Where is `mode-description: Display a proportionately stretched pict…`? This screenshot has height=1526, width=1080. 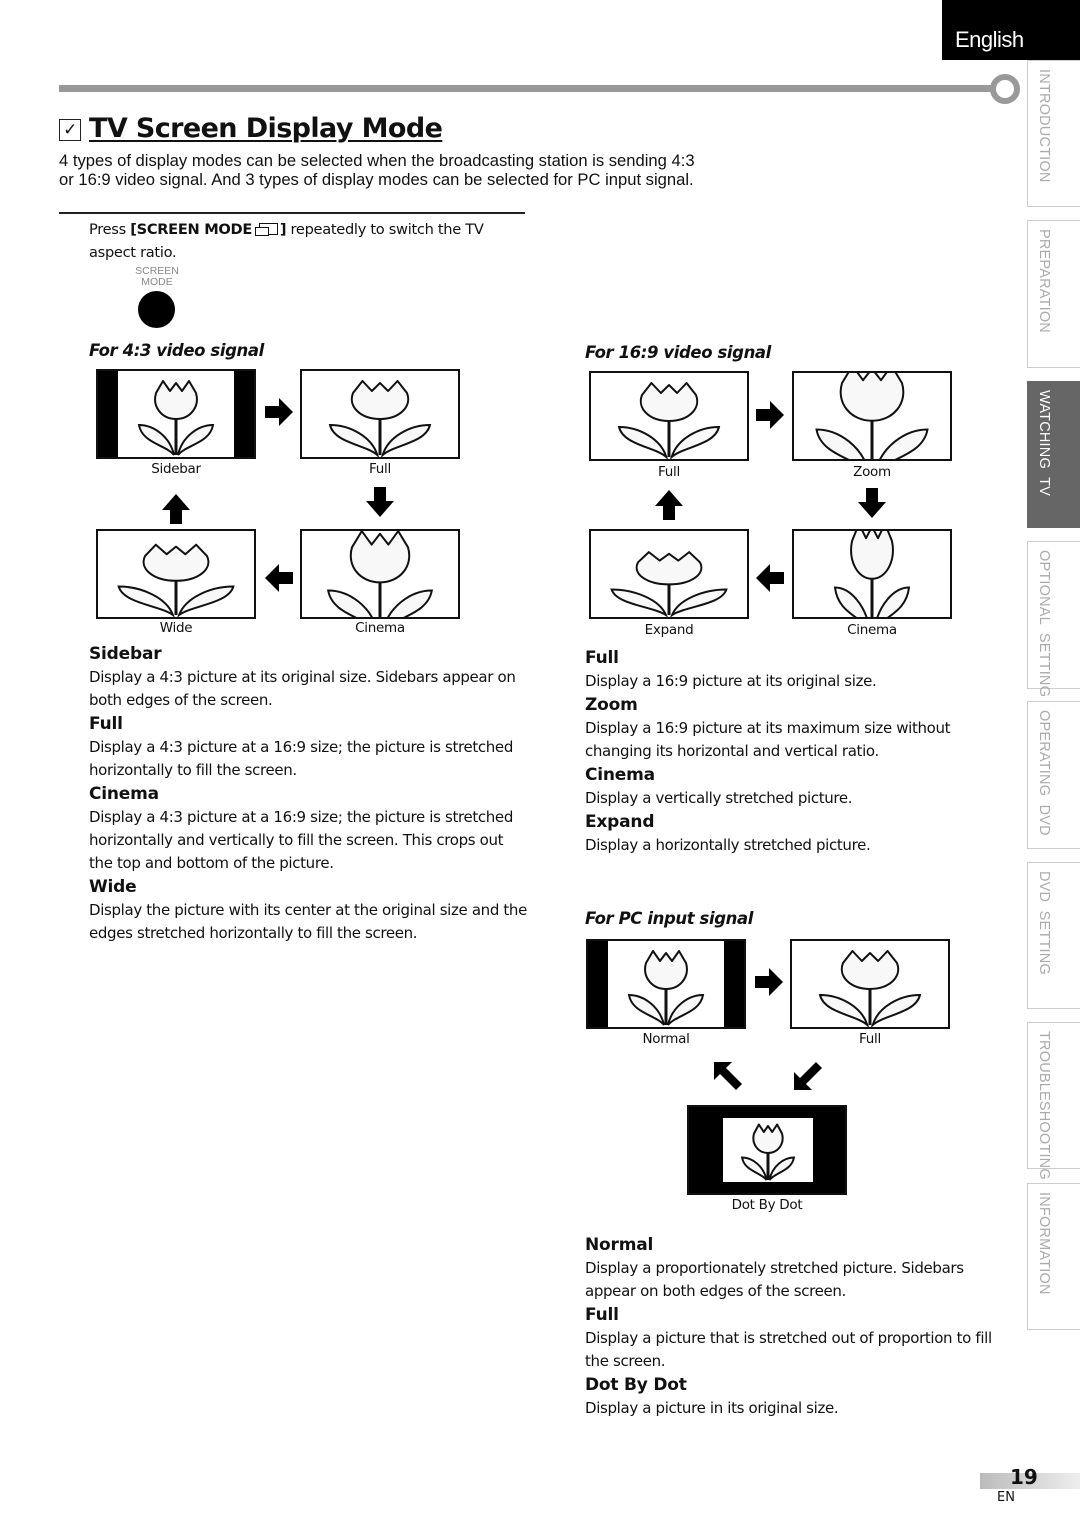 mode-description: Display a proportionately stretched pict… is located at coordinates (774, 1279).